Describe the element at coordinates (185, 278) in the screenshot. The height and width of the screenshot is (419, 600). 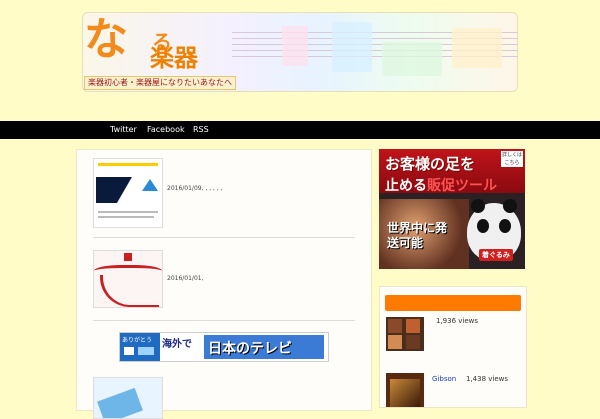
I see `post-date: 2016/01/01,` at that location.